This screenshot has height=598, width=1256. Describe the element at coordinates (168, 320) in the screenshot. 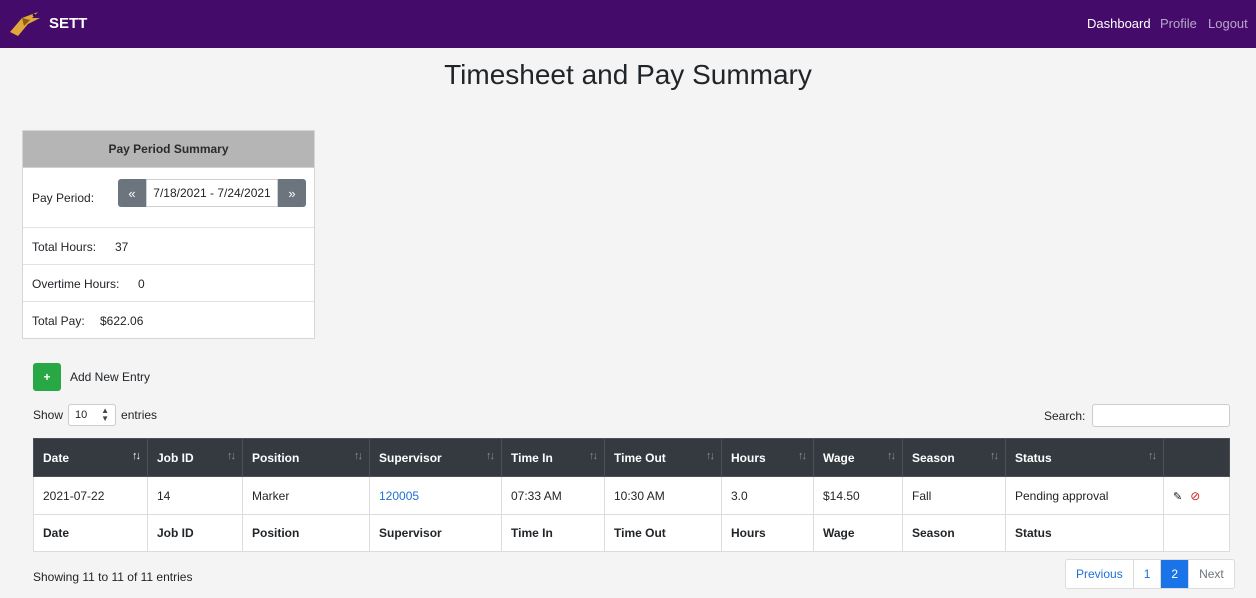

I see `total-pay-row: Total Pay: $622.06` at that location.